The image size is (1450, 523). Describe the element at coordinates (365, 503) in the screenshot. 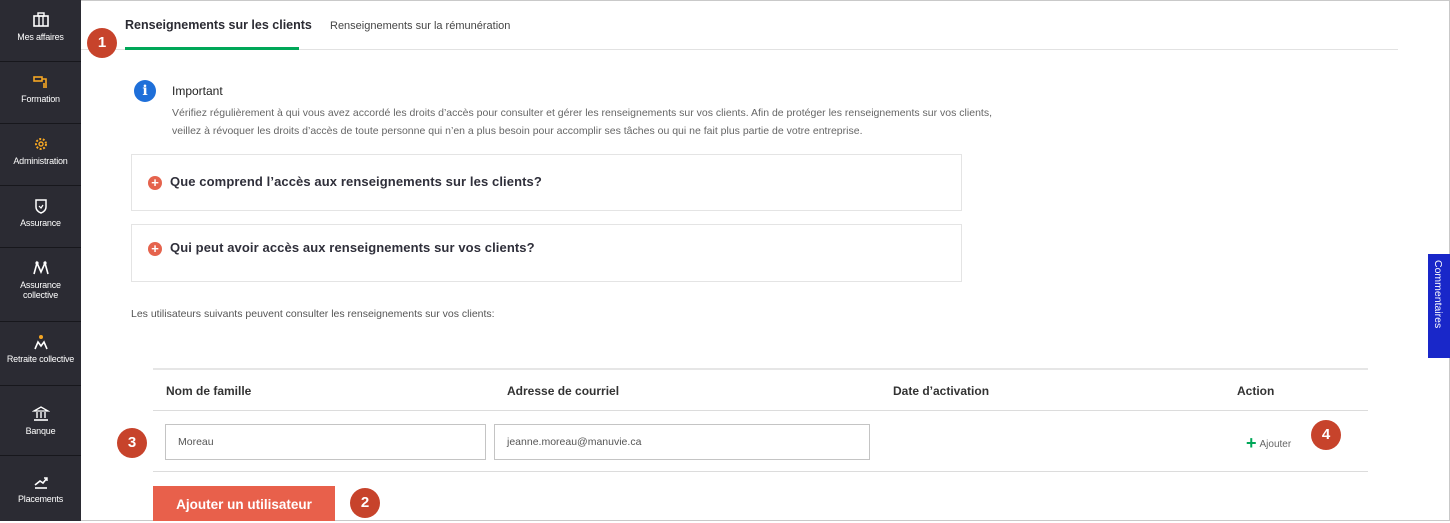

I see `step-badge-2: 2` at that location.